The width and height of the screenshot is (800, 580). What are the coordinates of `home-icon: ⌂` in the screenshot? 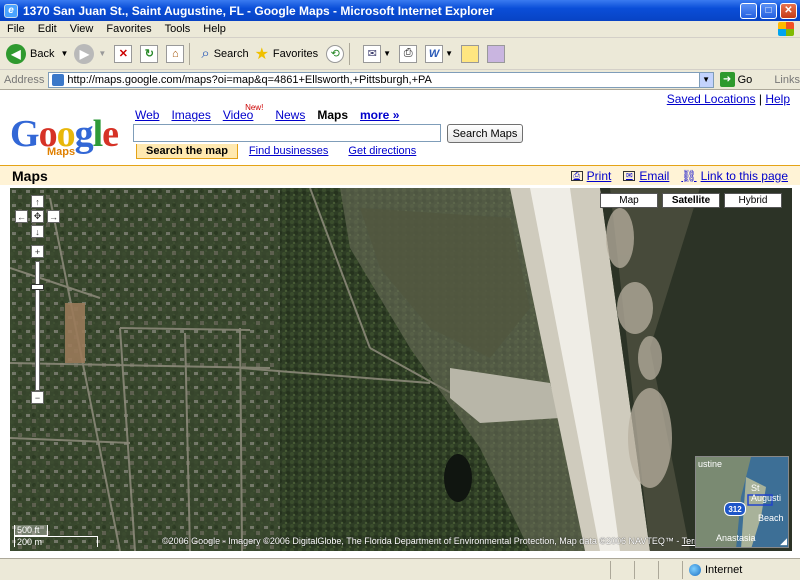 It's located at (175, 53).